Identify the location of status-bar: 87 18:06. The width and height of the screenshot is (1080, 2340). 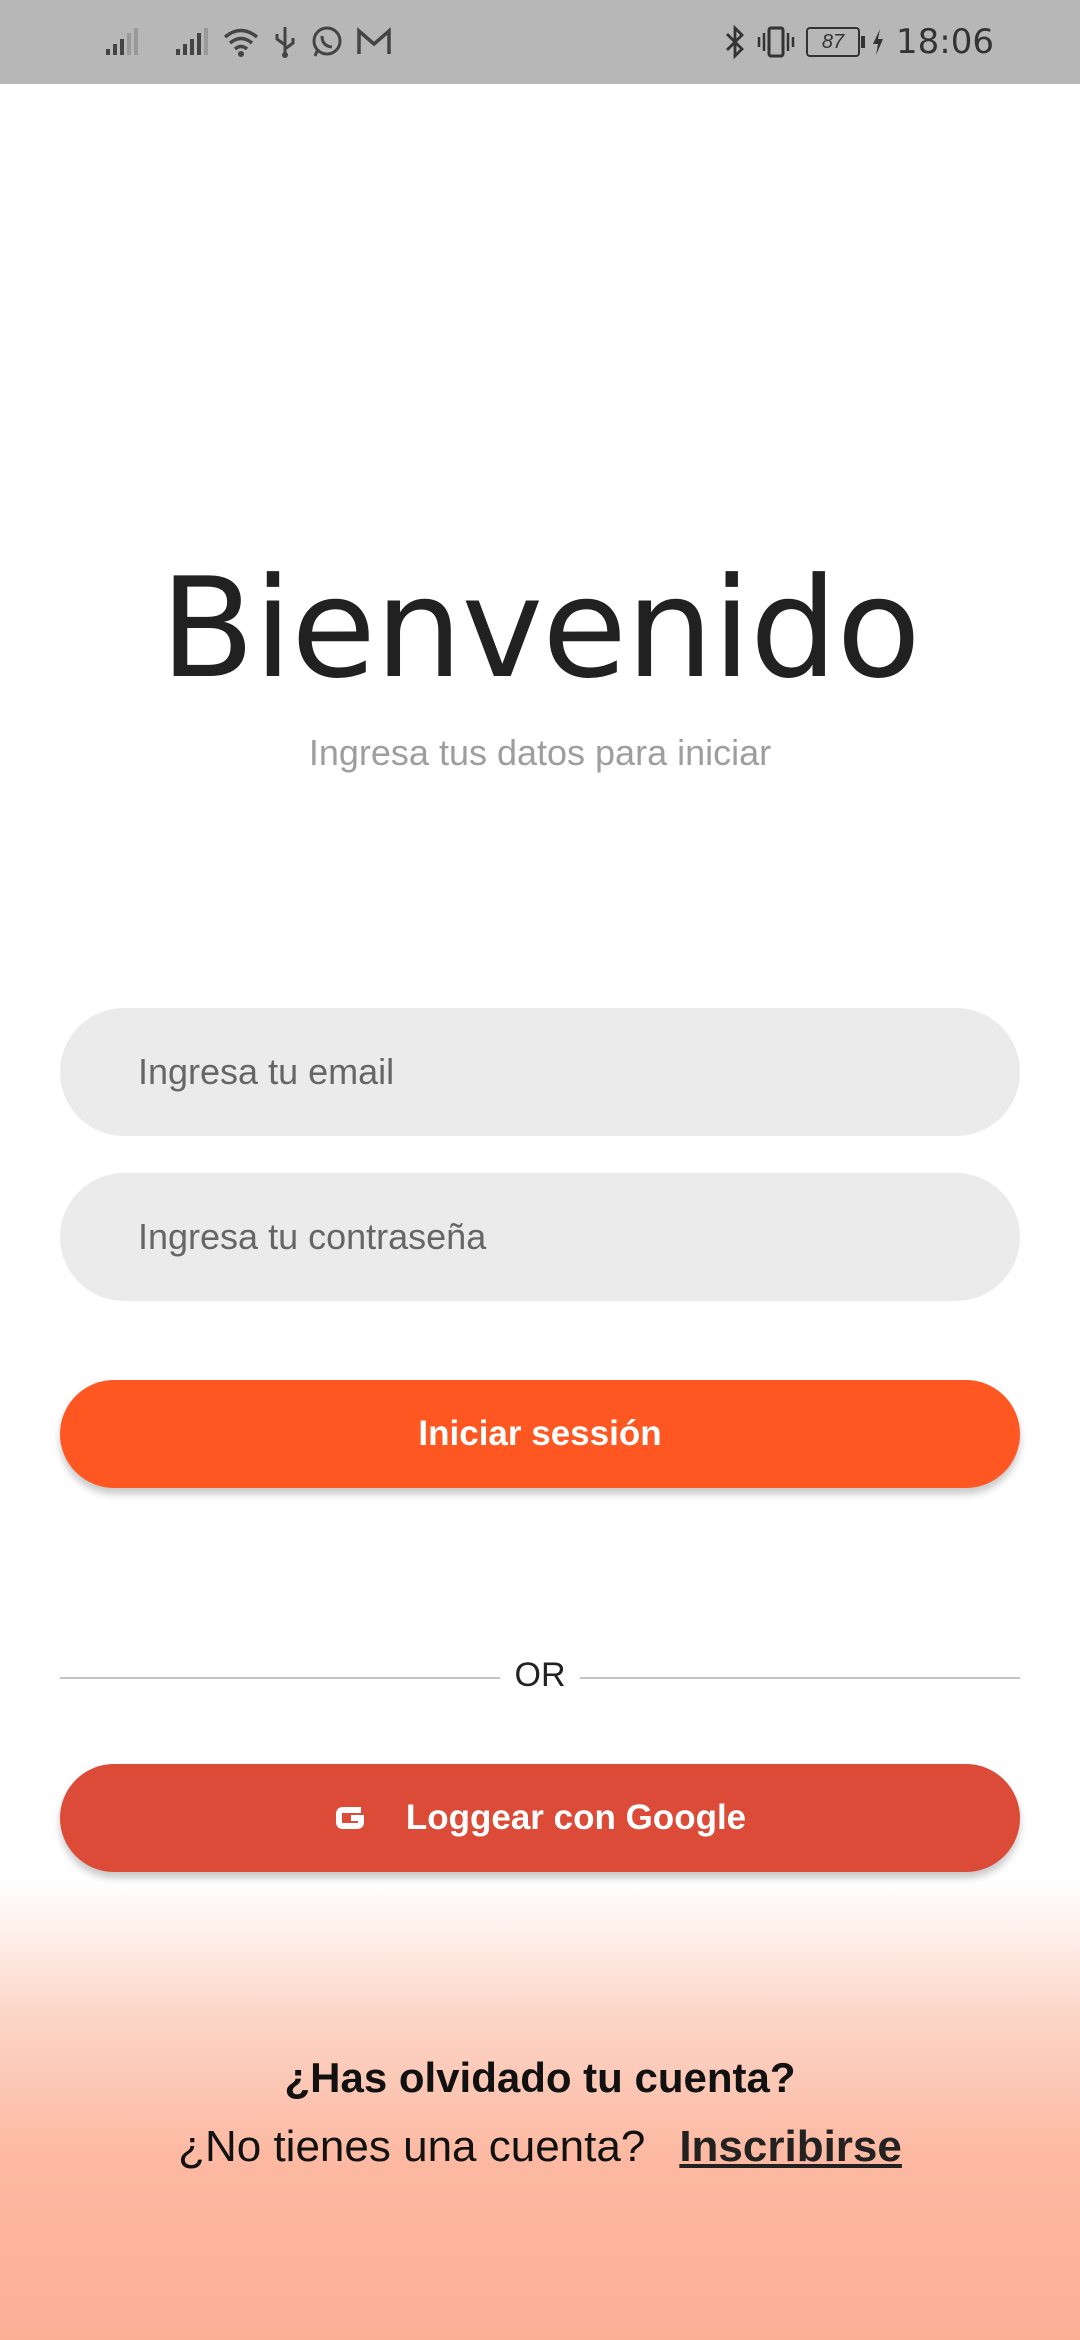
(540, 42).